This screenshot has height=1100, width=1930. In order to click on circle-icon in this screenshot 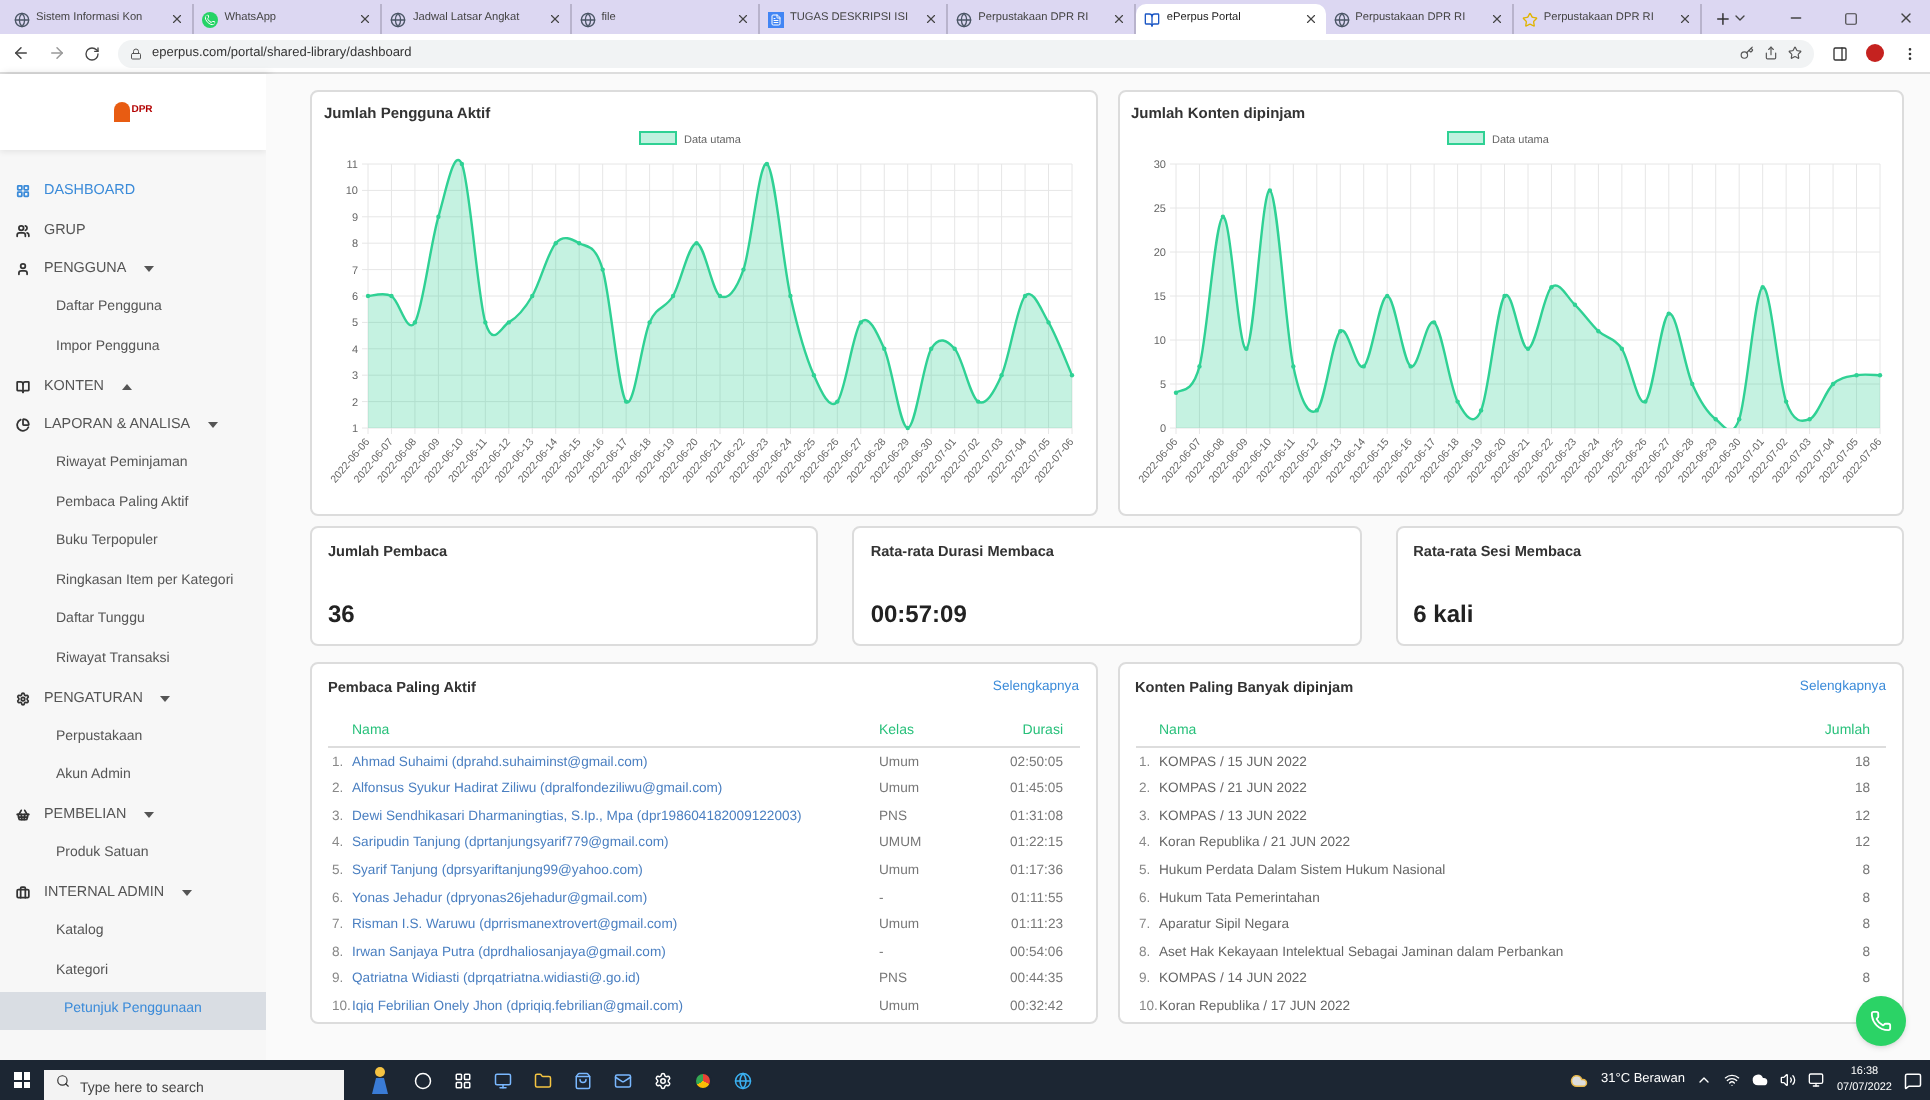, I will do `click(423, 1080)`.